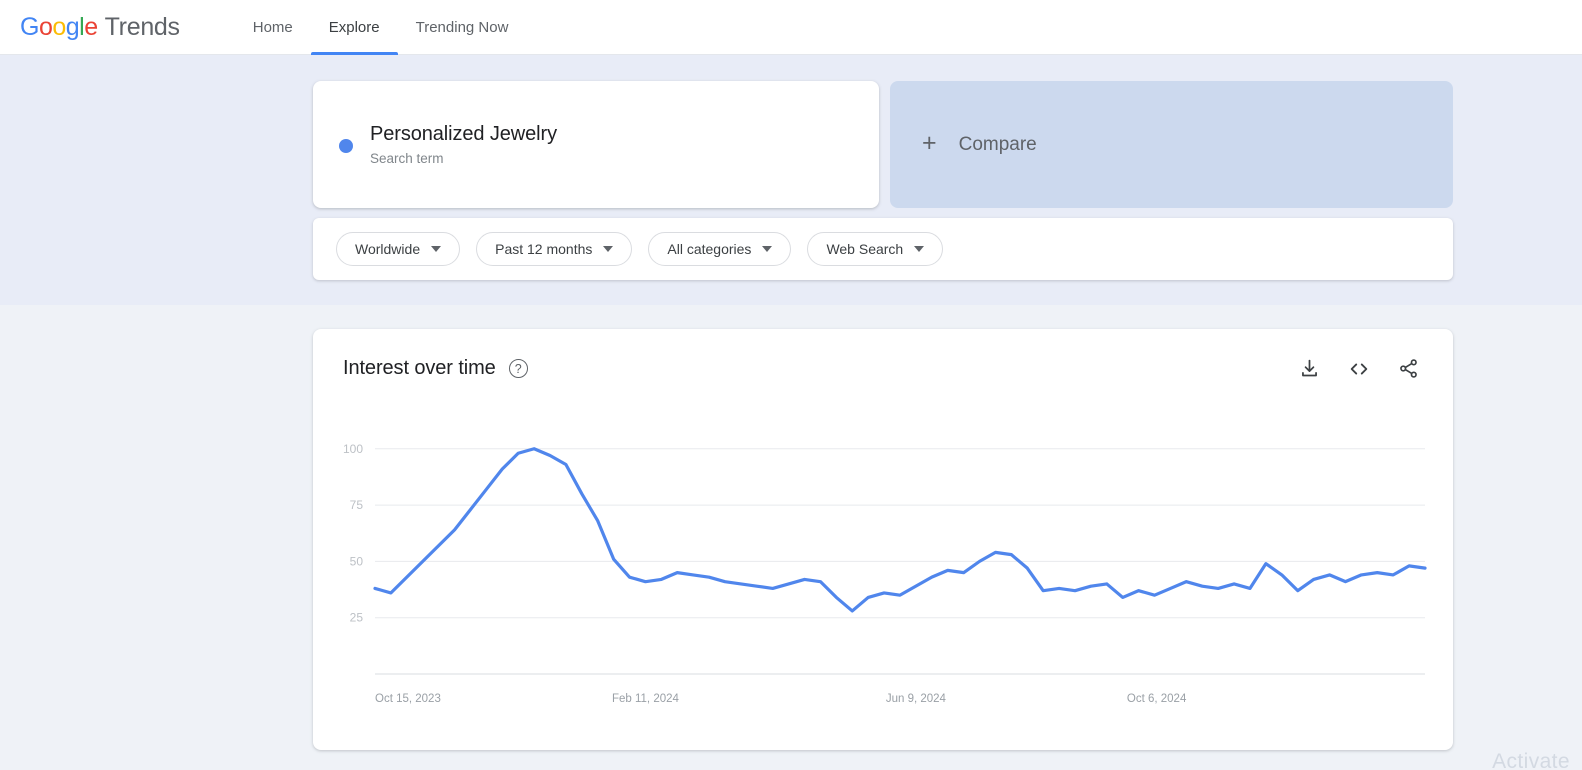 This screenshot has width=1582, height=770. I want to click on nav-item-explore: Explore, so click(354, 27).